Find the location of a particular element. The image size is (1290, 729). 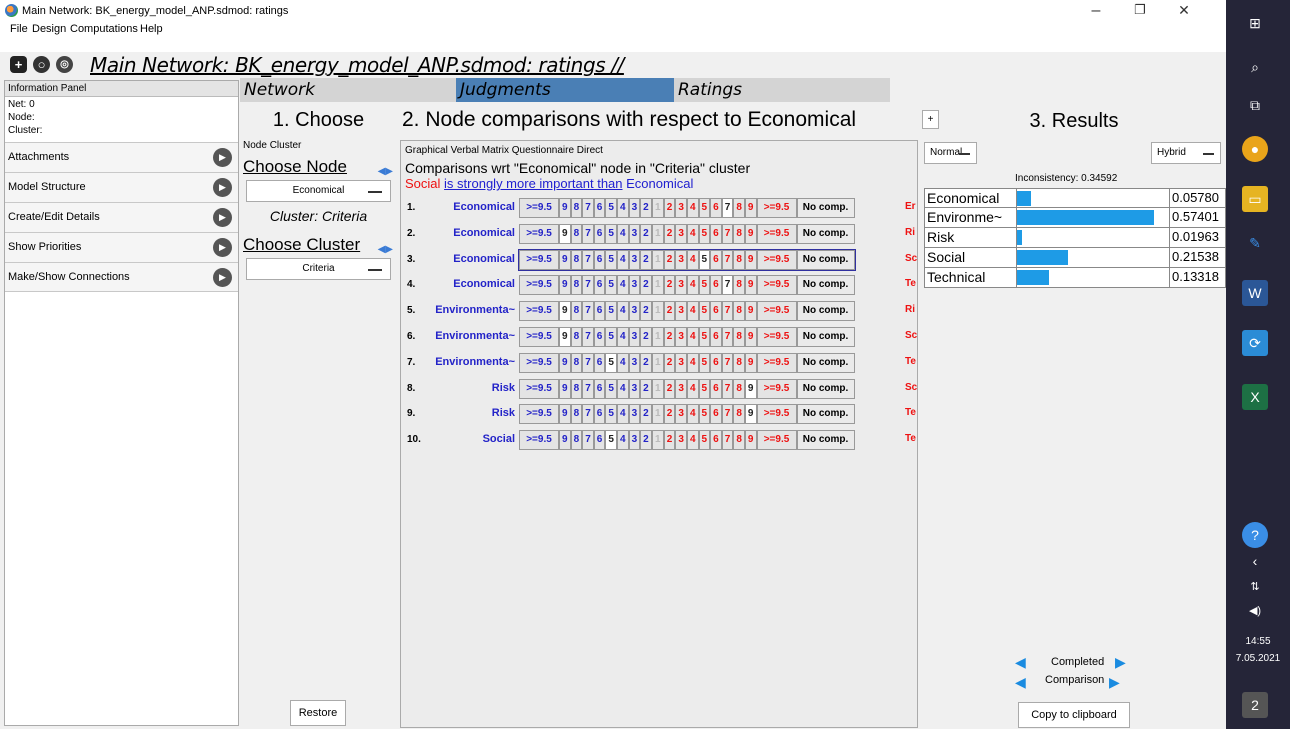

tab-questionnaire: Questionnaire is located at coordinates (543, 150).